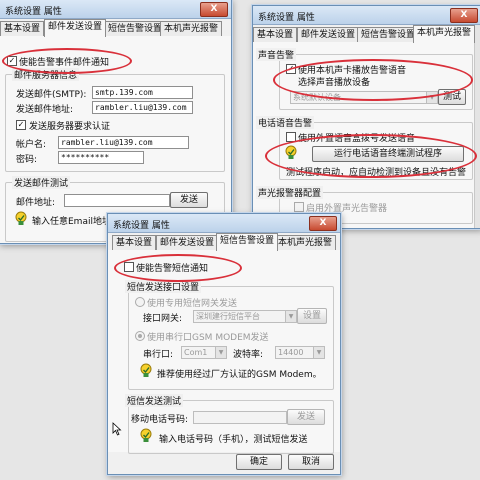  Describe the element at coordinates (117, 200) in the screenshot. I see `test-address-input` at that location.